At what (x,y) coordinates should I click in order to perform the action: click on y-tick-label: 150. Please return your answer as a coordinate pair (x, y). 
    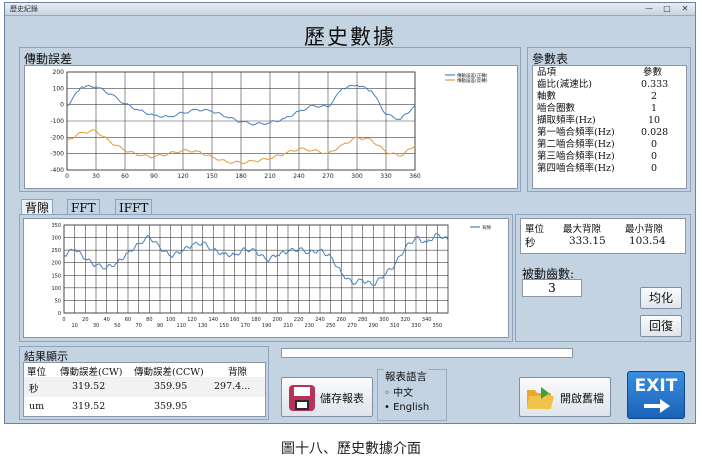
    Looking at the image, I should click on (56, 276).